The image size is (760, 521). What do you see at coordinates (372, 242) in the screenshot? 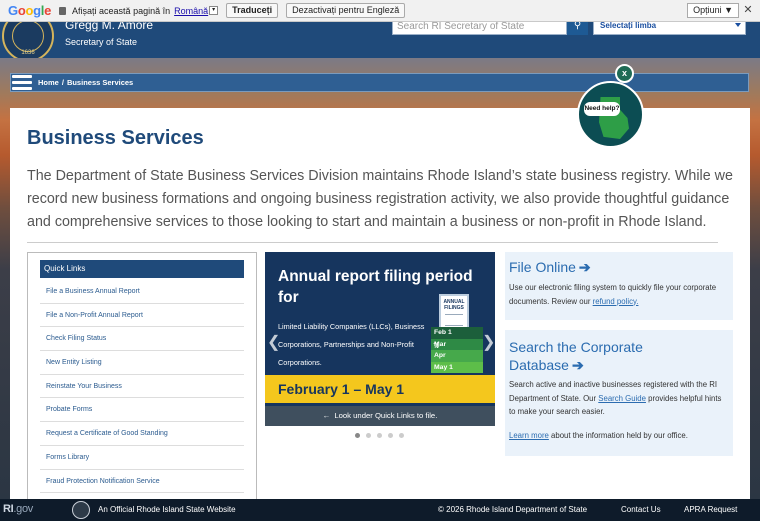
I see `divider` at bounding box center [372, 242].